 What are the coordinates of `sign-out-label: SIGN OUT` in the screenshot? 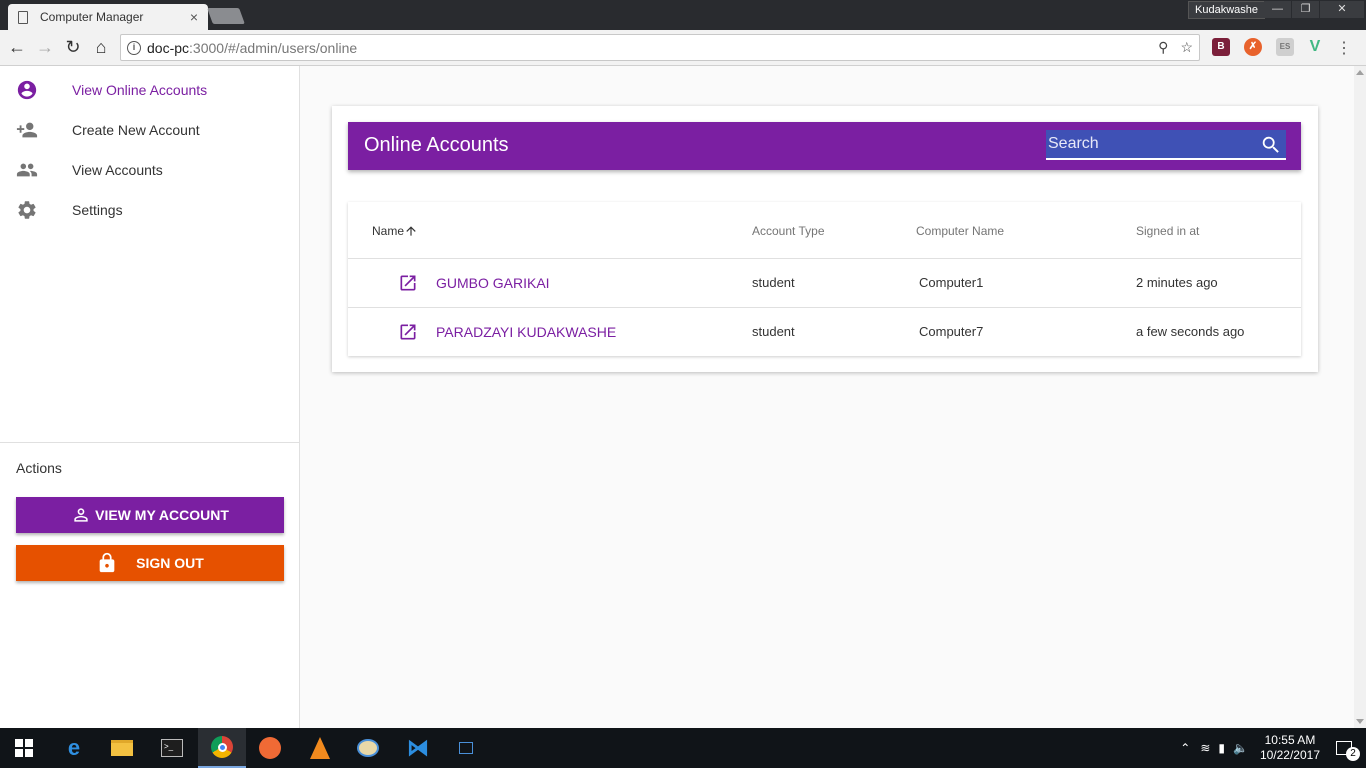 It's located at (170, 563).